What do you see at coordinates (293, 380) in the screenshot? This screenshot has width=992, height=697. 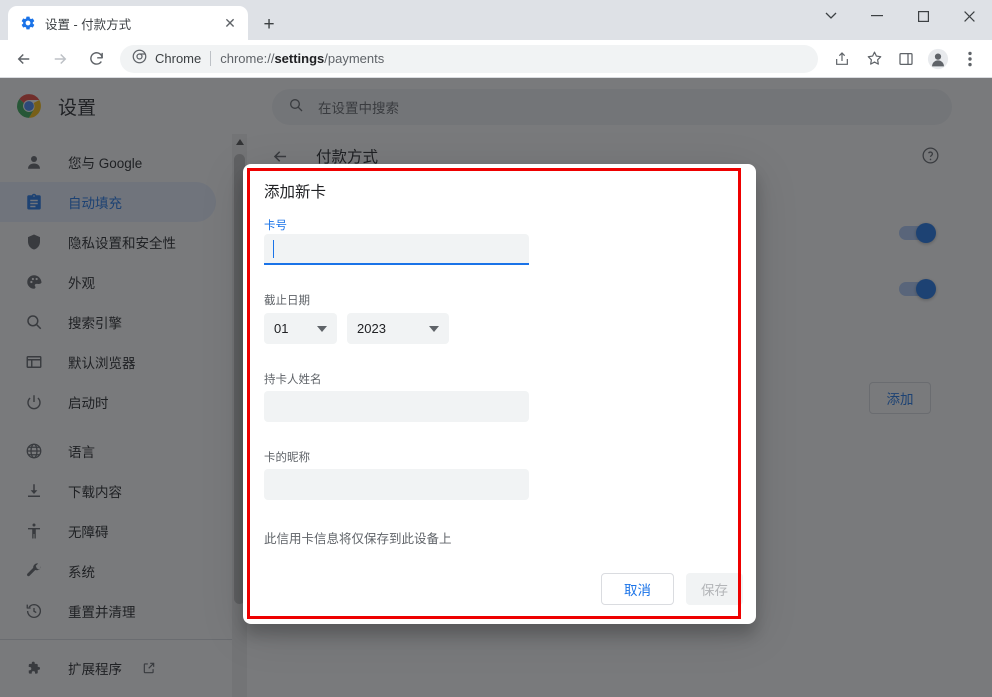 I see `cardholder-name-label: 持卡人姓名` at bounding box center [293, 380].